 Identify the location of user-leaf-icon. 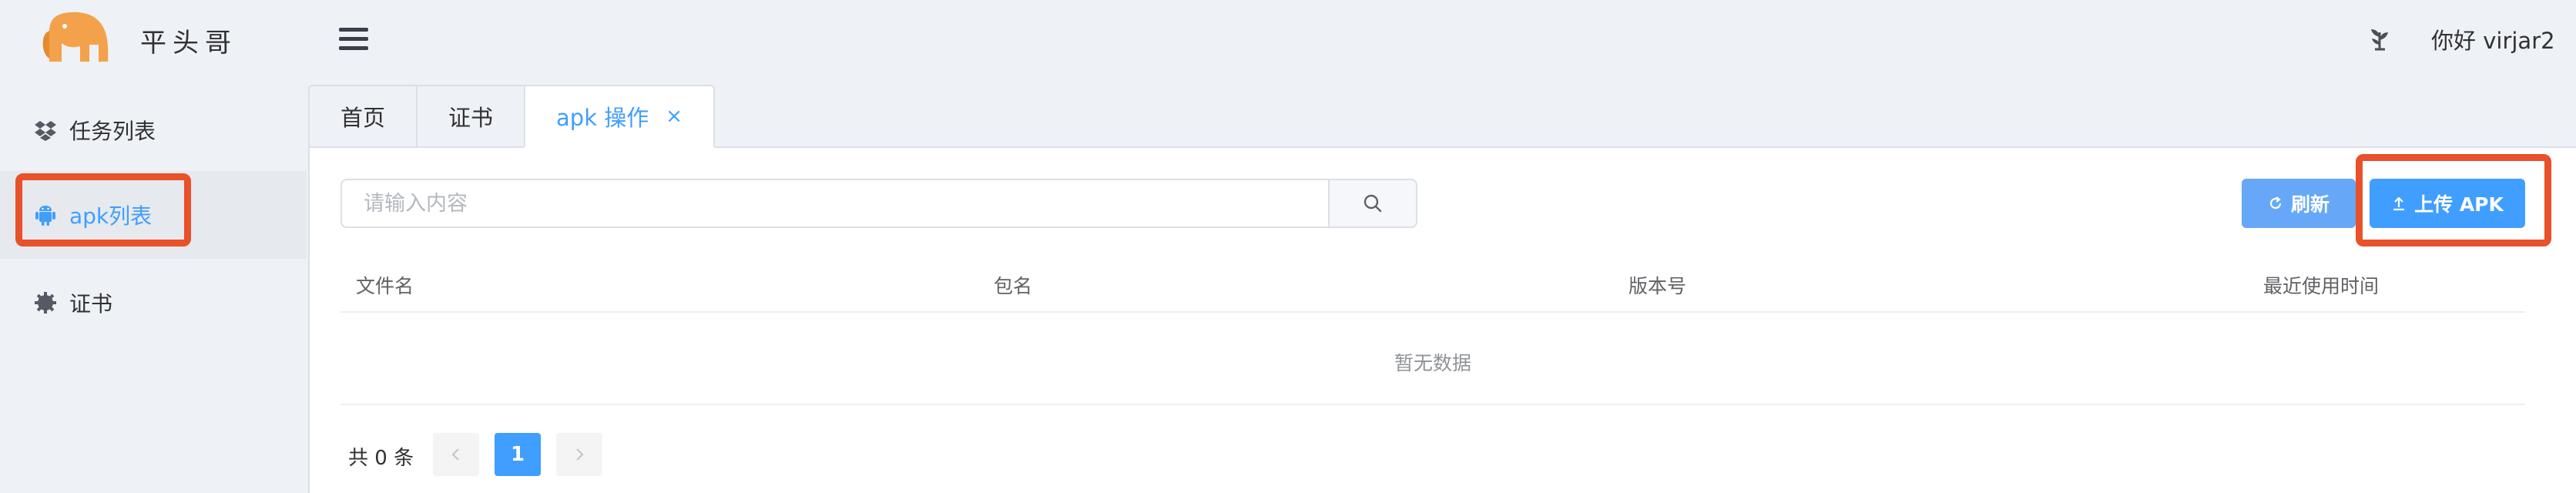
(2379, 38).